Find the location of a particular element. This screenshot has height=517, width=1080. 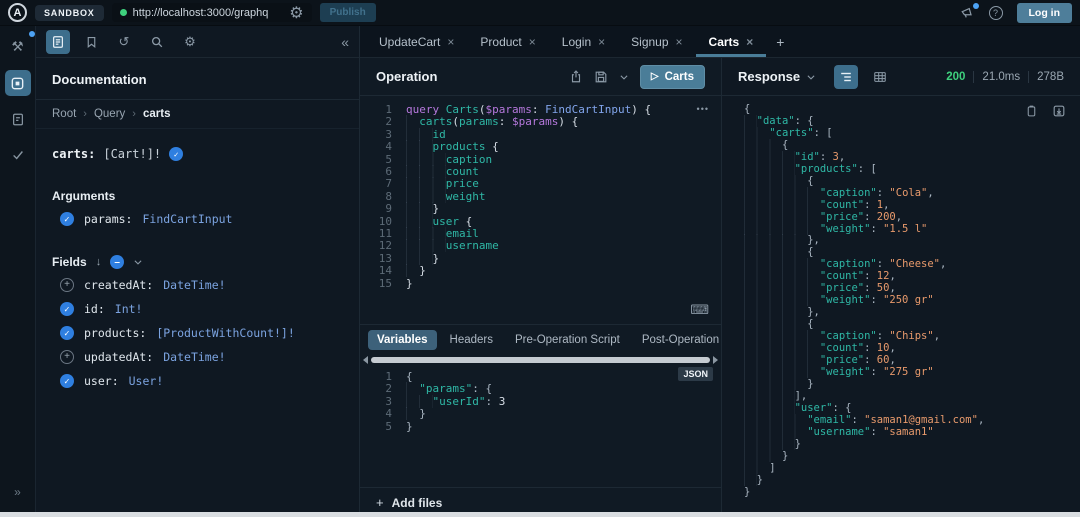

bookmarks-icon is located at coordinates (91, 42).